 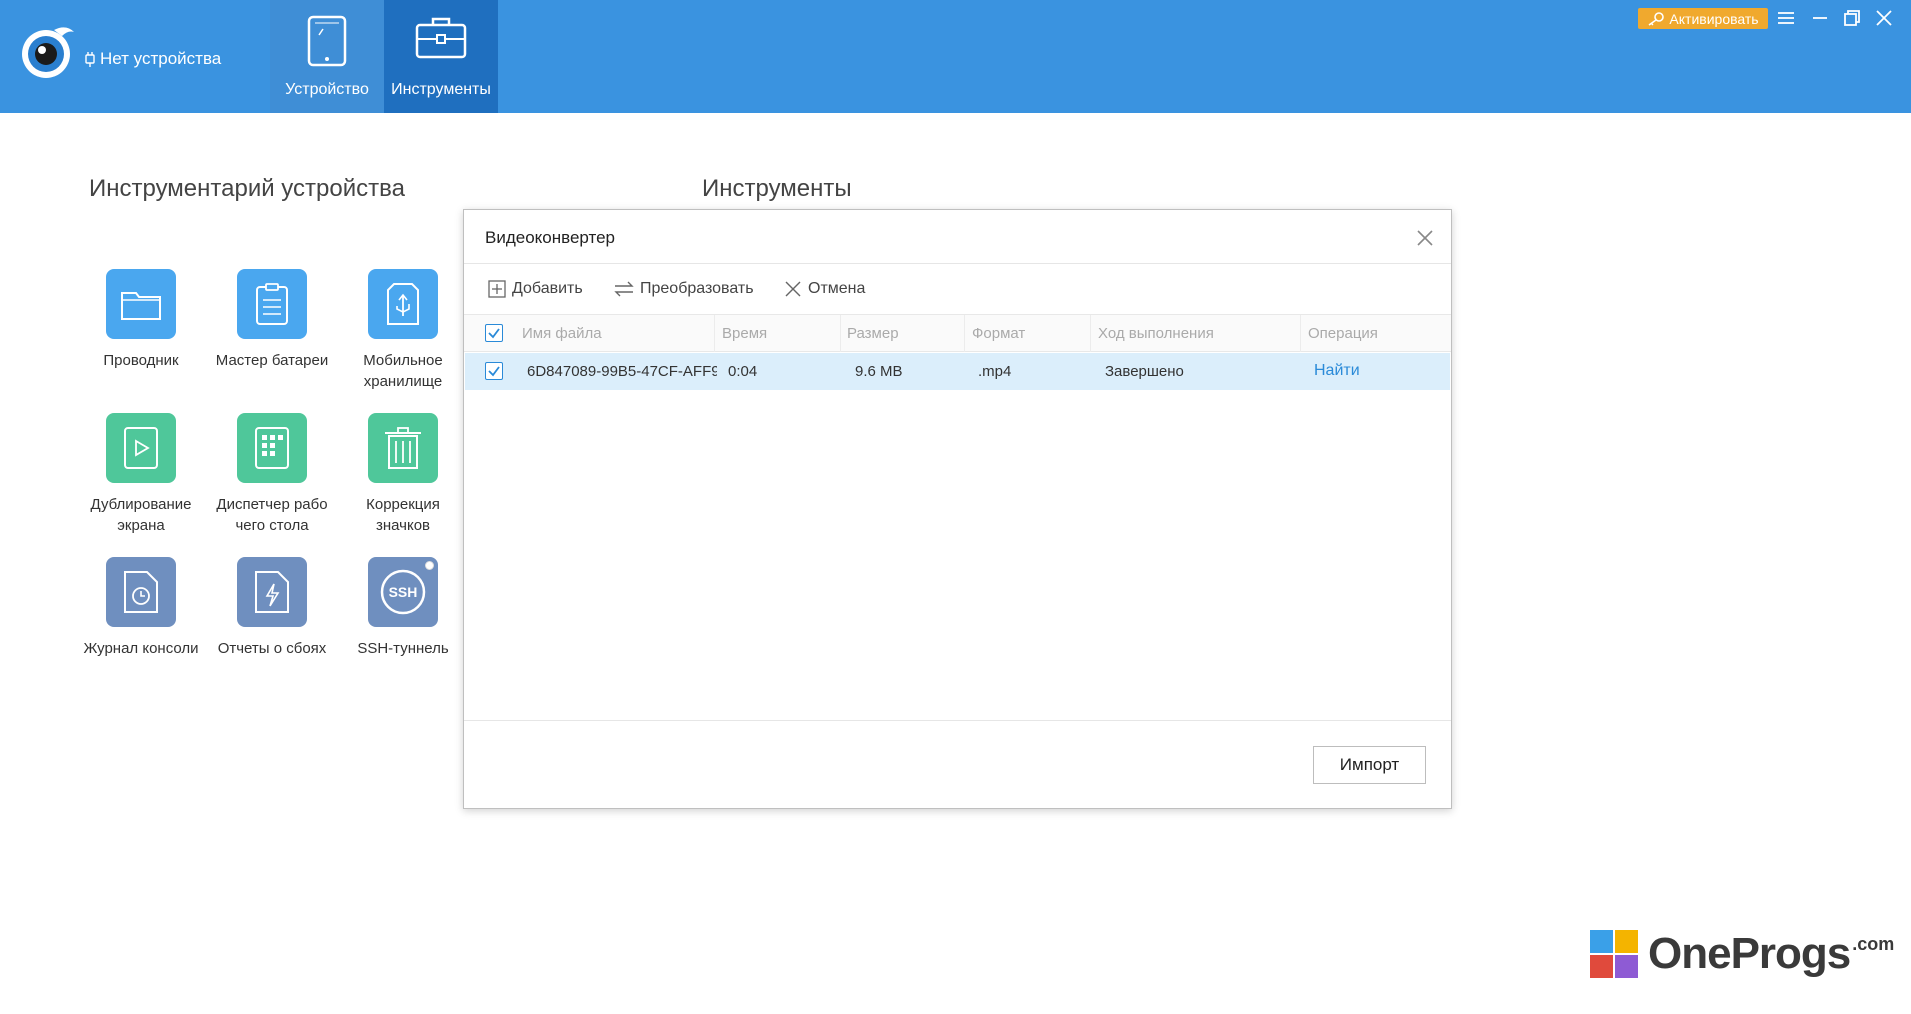 What do you see at coordinates (998, 333) in the screenshot?
I see `column-header: Формат` at bounding box center [998, 333].